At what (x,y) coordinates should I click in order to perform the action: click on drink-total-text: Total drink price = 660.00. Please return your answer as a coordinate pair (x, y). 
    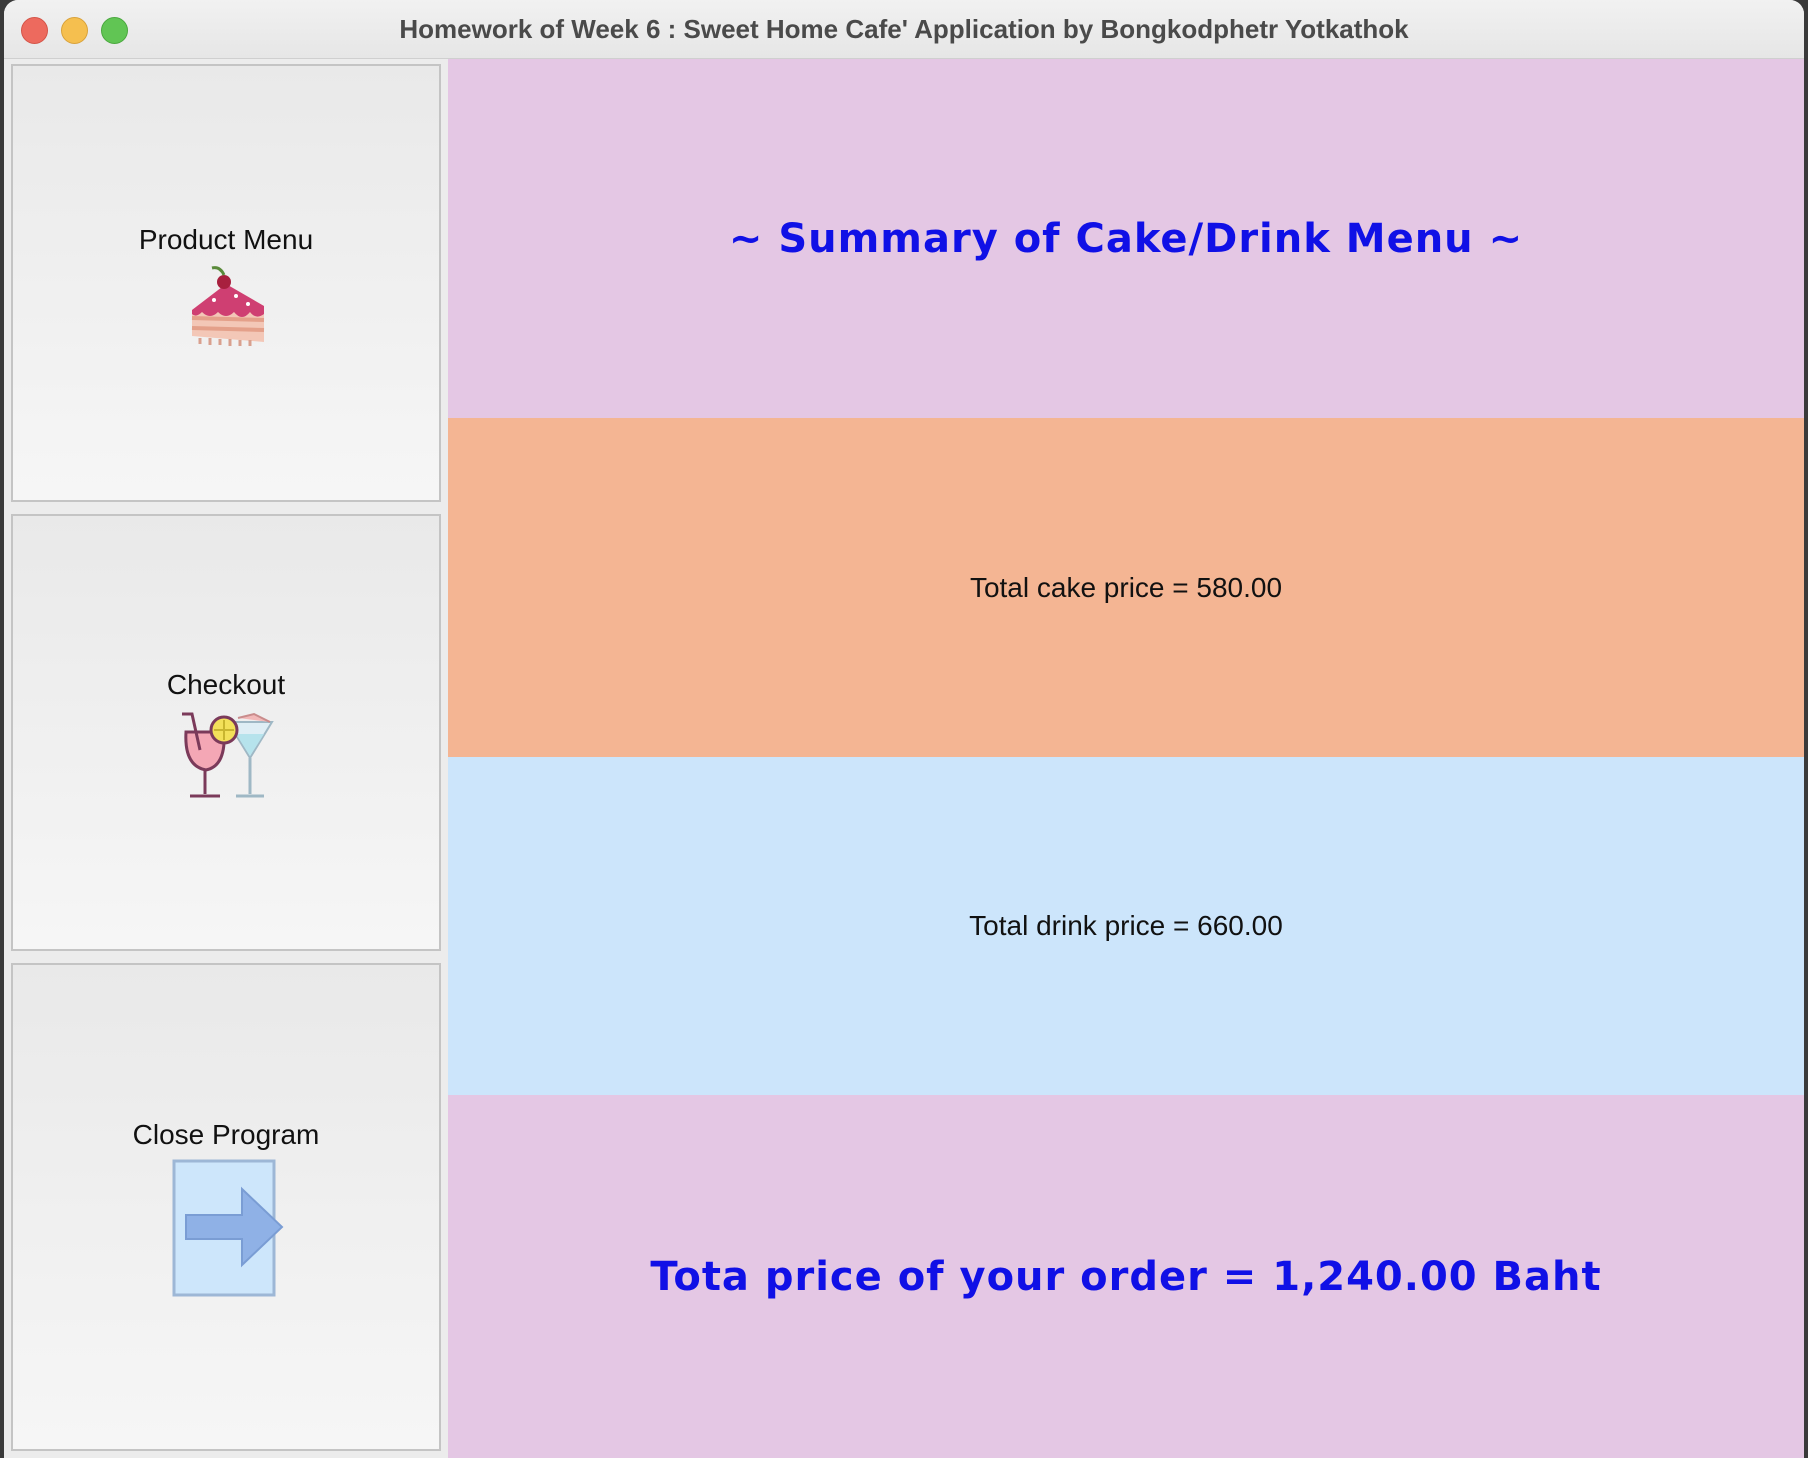
    Looking at the image, I should click on (1126, 925).